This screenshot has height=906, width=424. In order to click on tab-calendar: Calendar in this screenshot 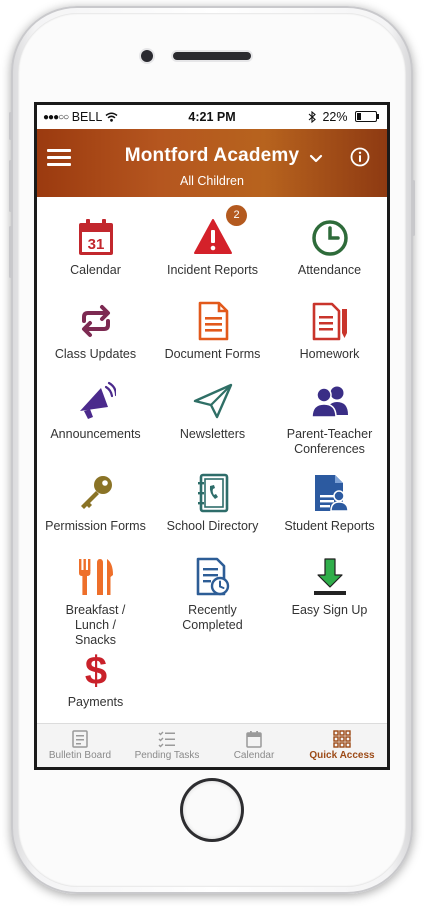, I will do `click(254, 746)`.